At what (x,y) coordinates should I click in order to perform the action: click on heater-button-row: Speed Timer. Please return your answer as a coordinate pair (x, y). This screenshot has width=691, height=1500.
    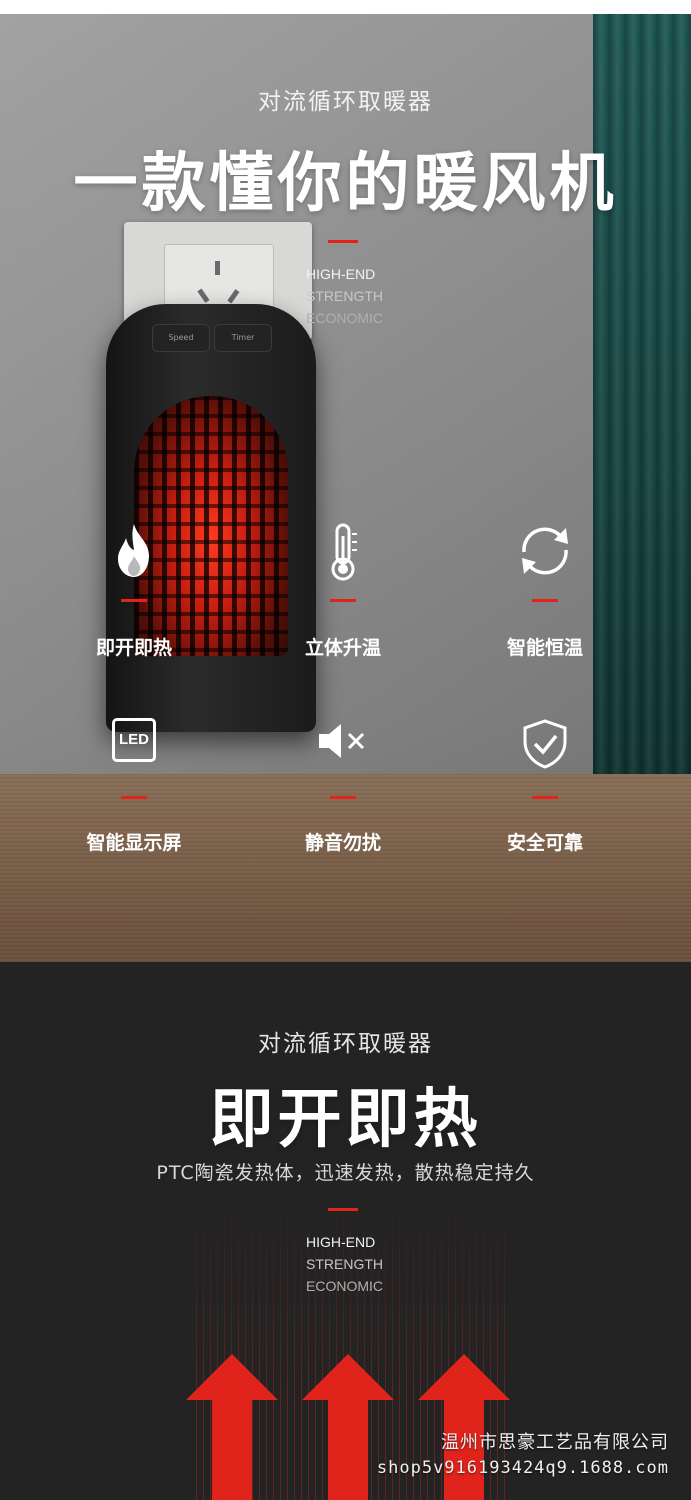
    Looking at the image, I should click on (212, 339).